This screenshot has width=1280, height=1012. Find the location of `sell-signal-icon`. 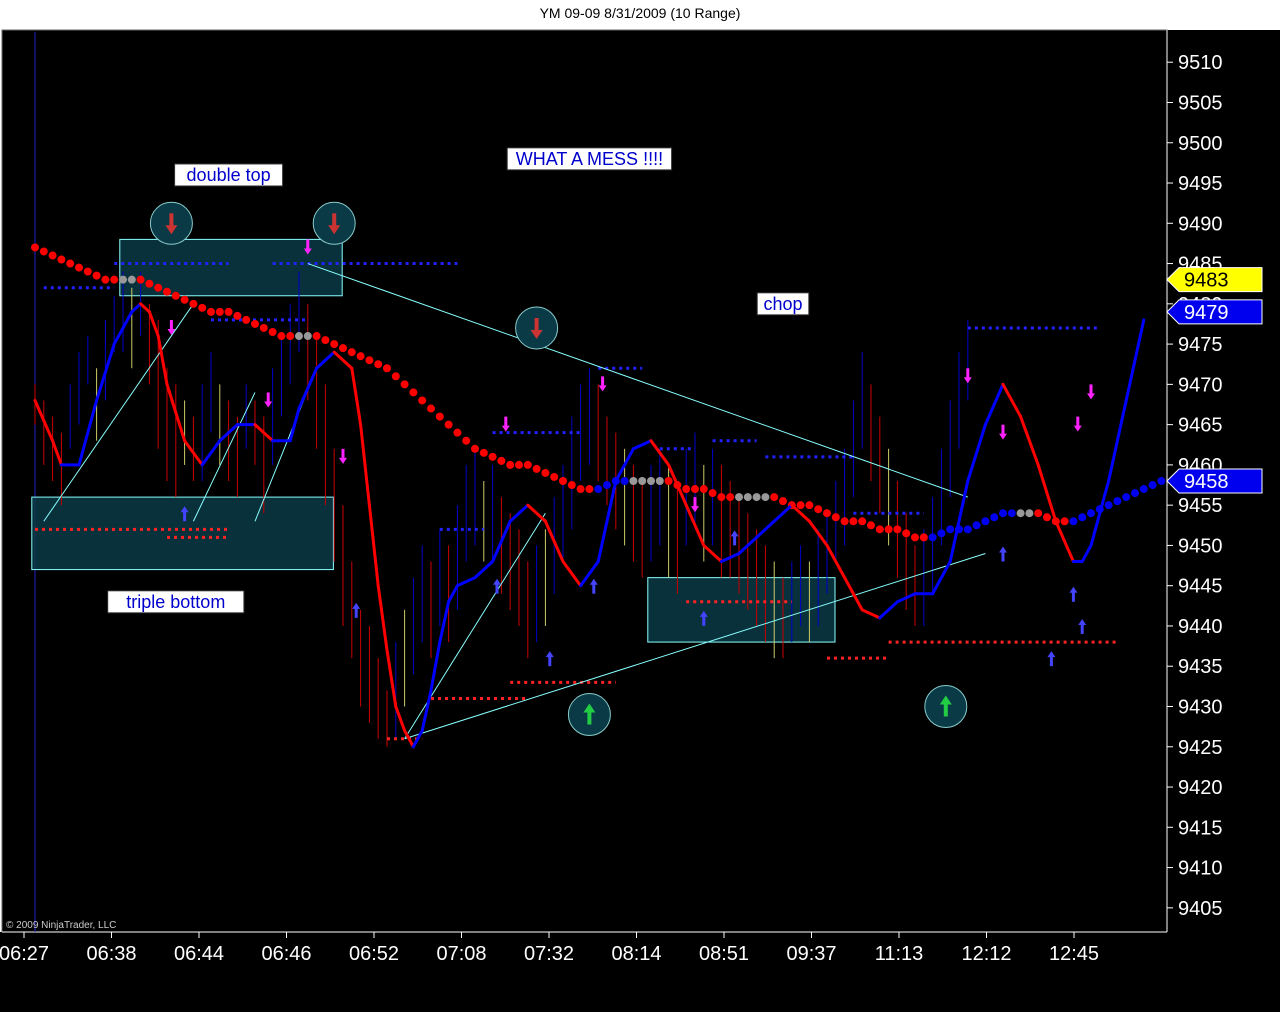

sell-signal-icon is located at coordinates (537, 328).